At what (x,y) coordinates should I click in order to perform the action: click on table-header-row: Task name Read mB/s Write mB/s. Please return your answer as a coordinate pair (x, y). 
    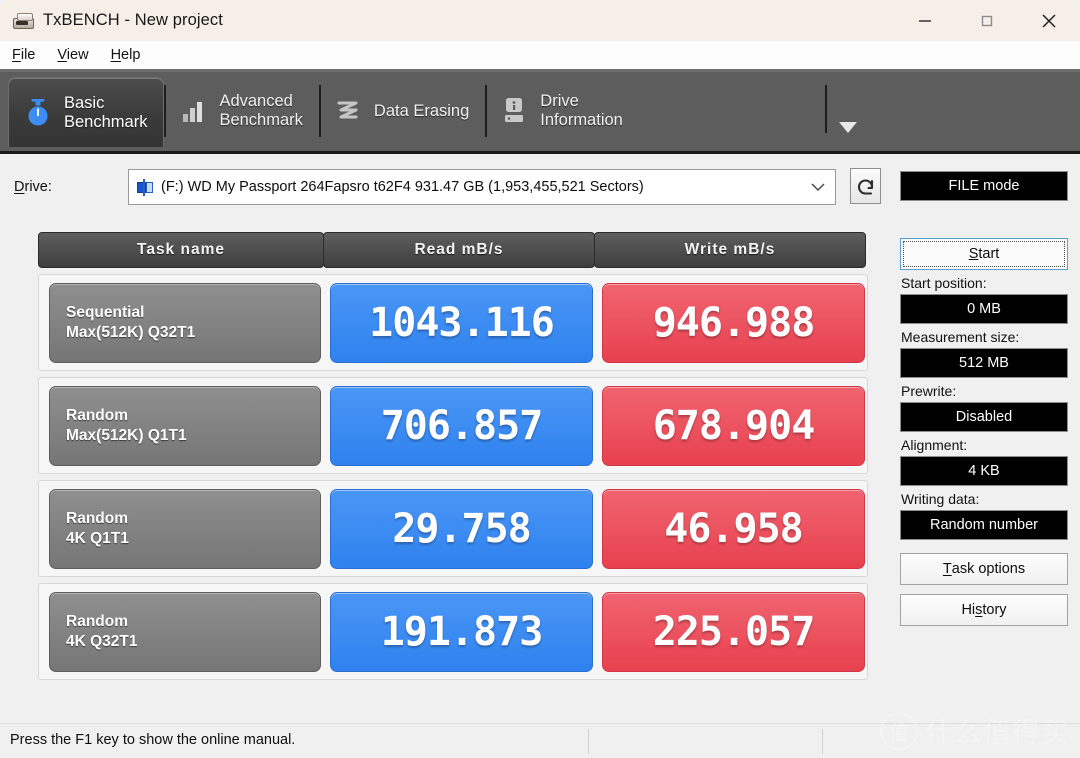
    Looking at the image, I should click on (453, 250).